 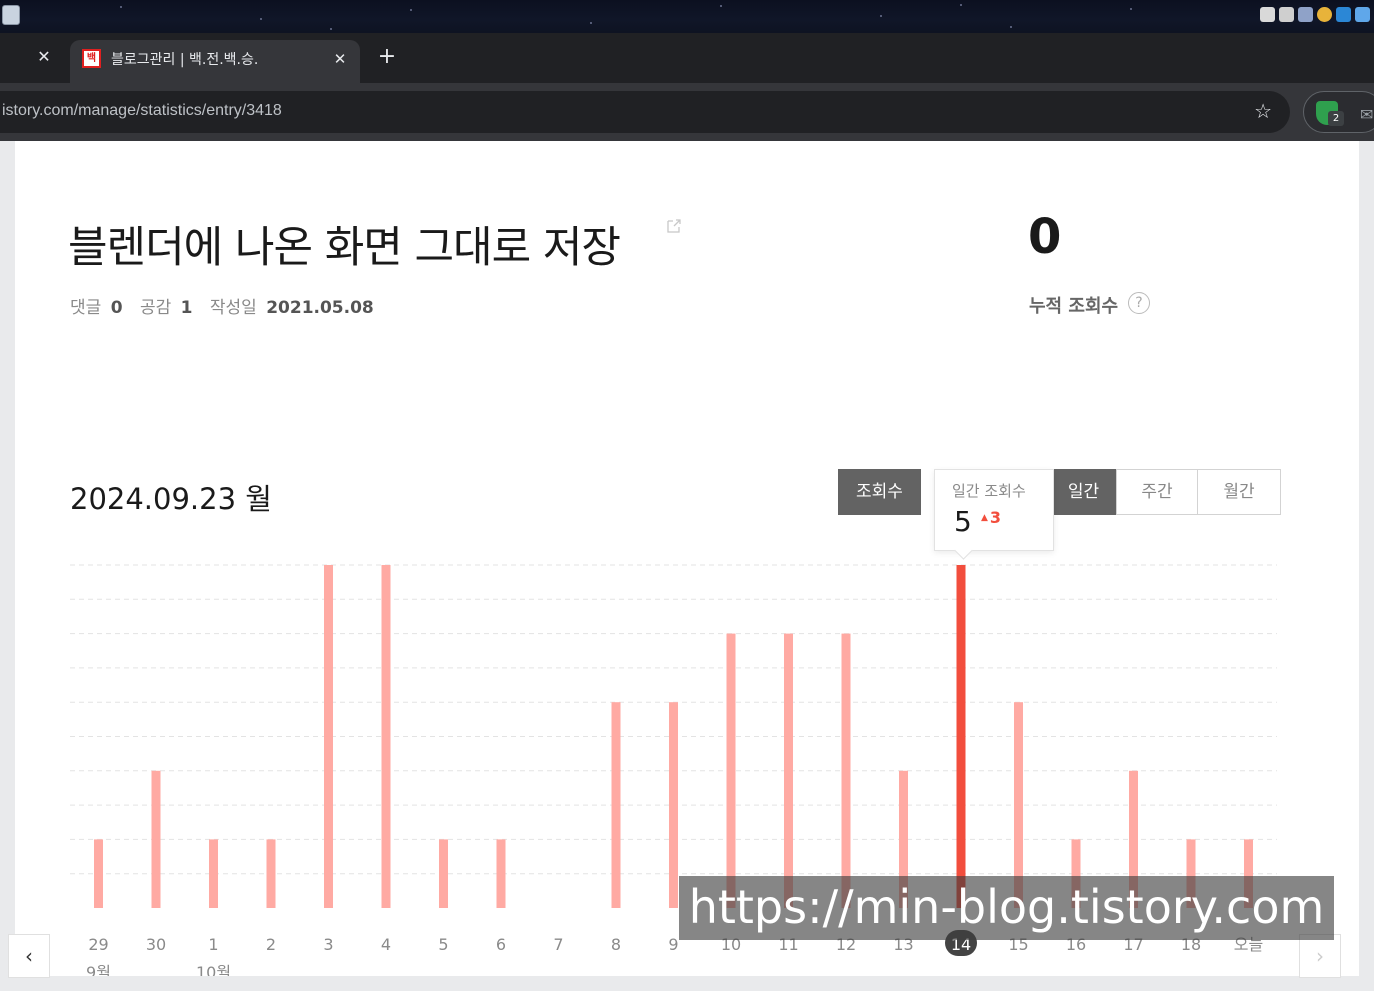 I want to click on x-tick-label: 5, so click(x=443, y=944).